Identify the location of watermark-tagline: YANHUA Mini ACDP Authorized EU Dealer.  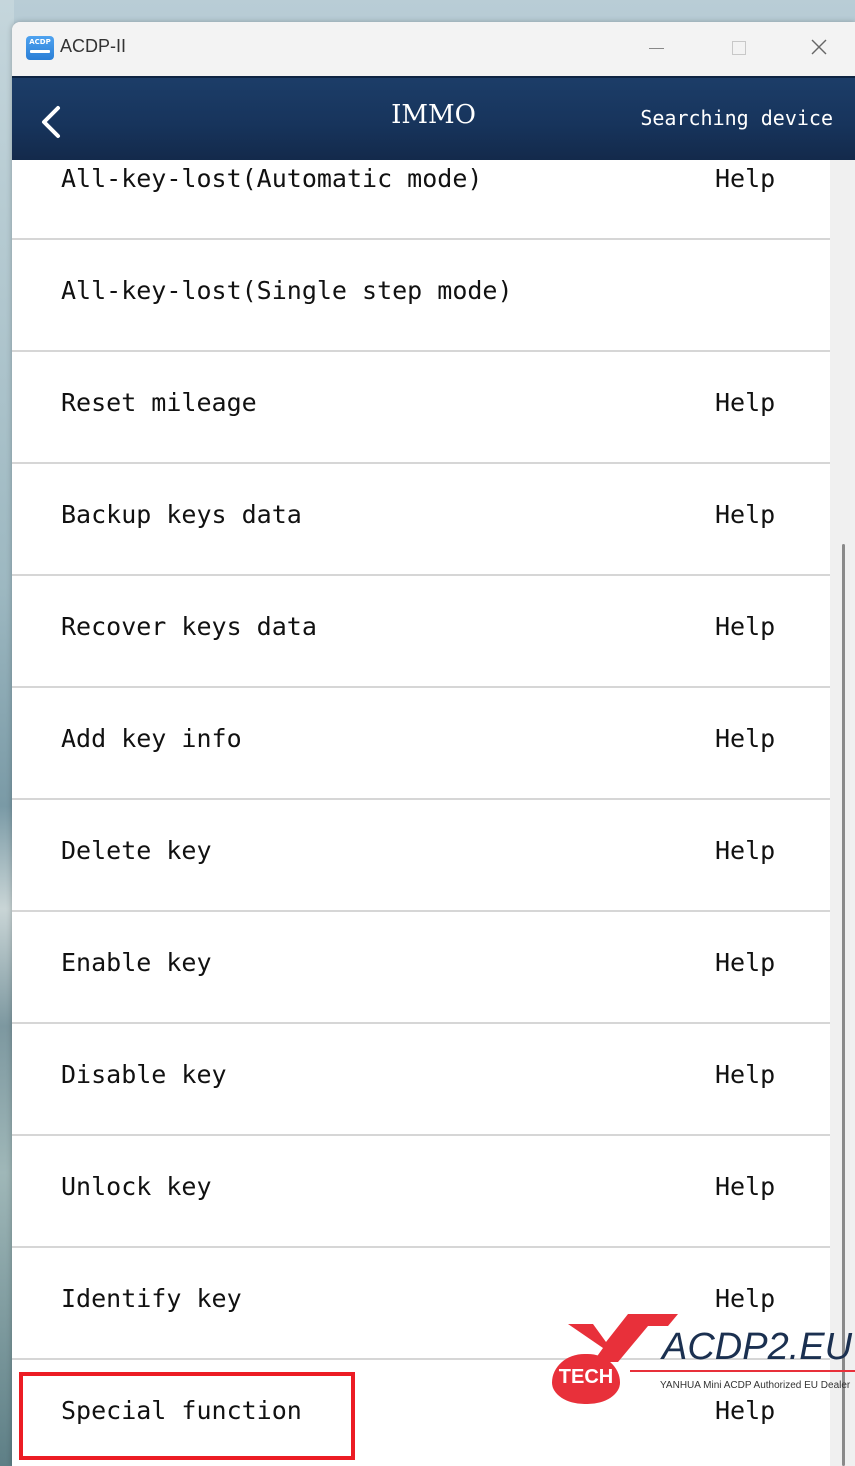
(755, 1385).